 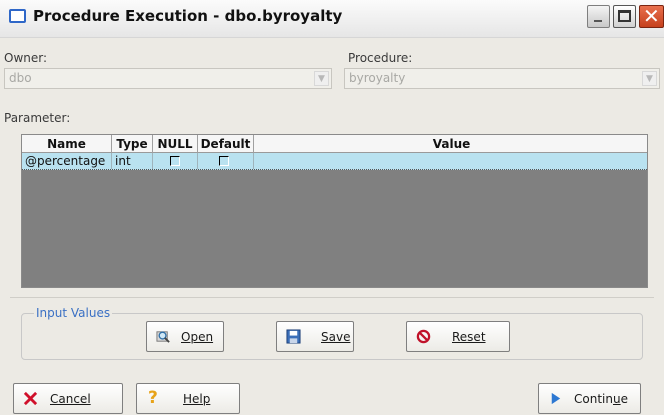 What do you see at coordinates (502, 78) in the screenshot?
I see `procedure-select: byroyalty ▼` at bounding box center [502, 78].